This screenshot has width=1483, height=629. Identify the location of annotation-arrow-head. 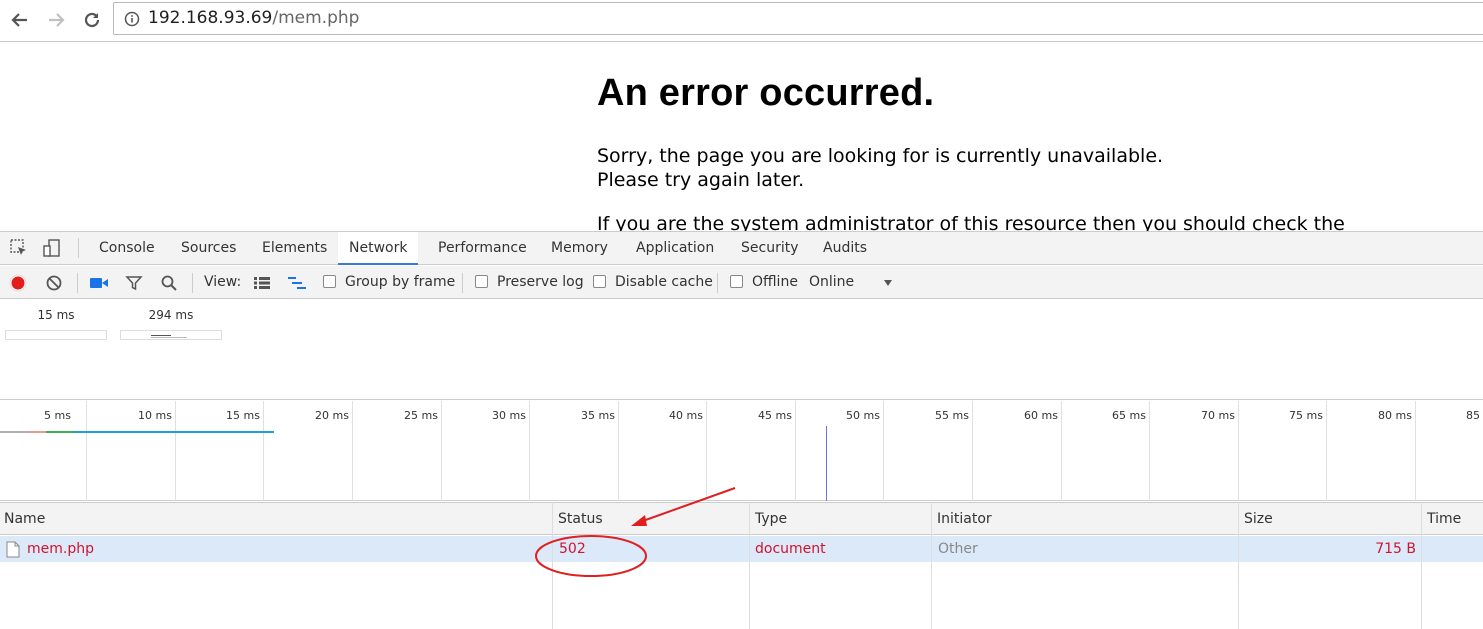
(639, 520).